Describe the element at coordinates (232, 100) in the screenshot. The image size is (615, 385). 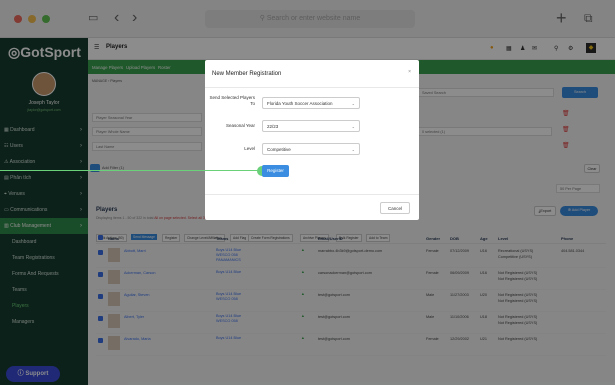
I see `send-to-label: Send Selected Players To` at that location.